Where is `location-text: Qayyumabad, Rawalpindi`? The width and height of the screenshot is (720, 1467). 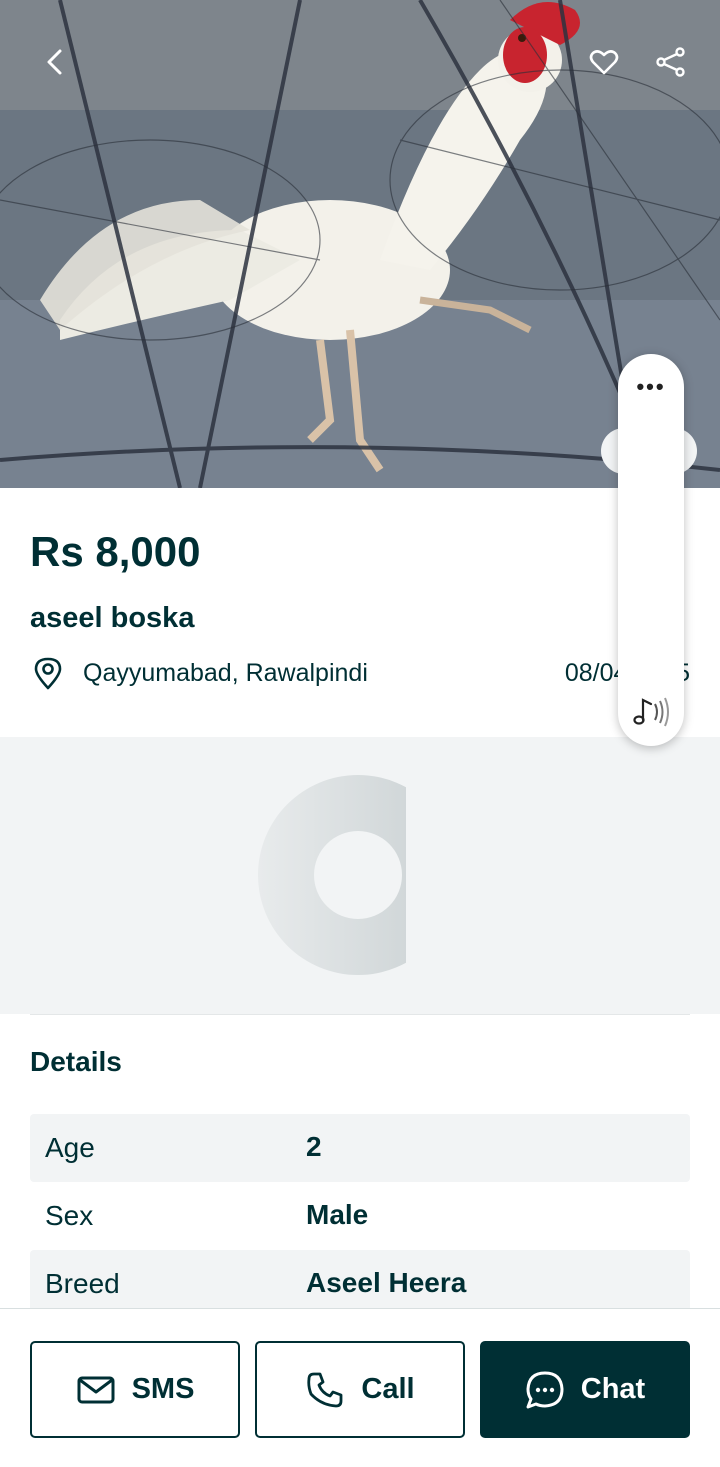 location-text: Qayyumabad, Rawalpindi is located at coordinates (225, 673).